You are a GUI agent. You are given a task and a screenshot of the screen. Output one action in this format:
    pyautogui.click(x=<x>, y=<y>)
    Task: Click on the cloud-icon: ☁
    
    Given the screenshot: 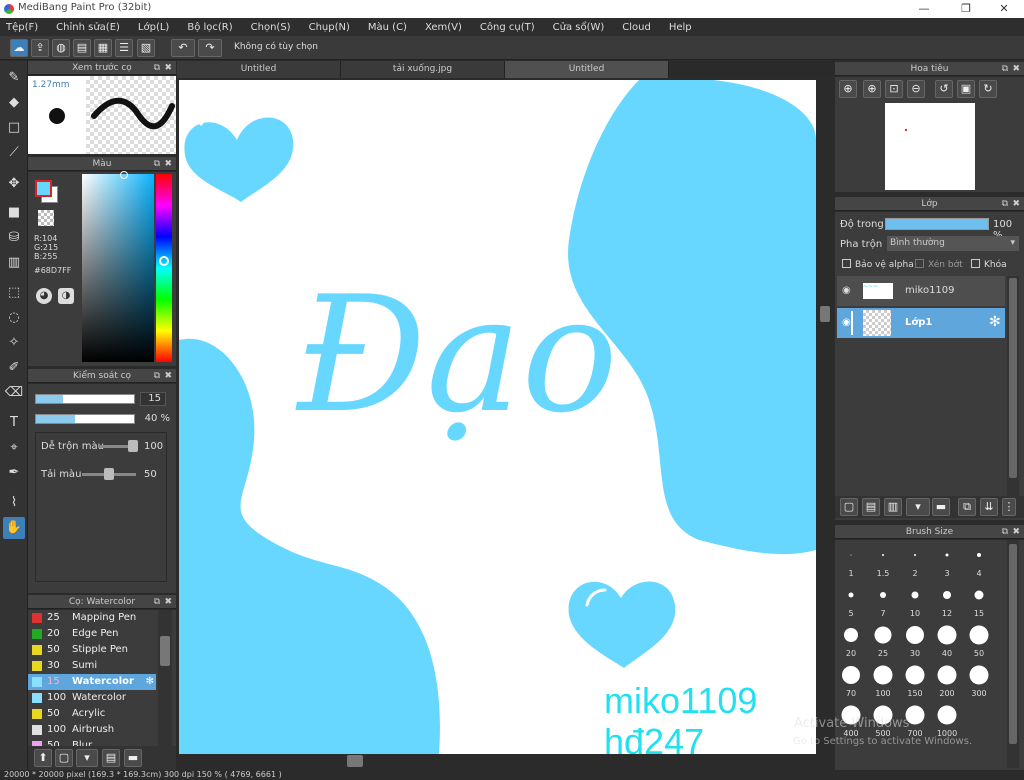 What is the action you would take?
    pyautogui.click(x=19, y=48)
    